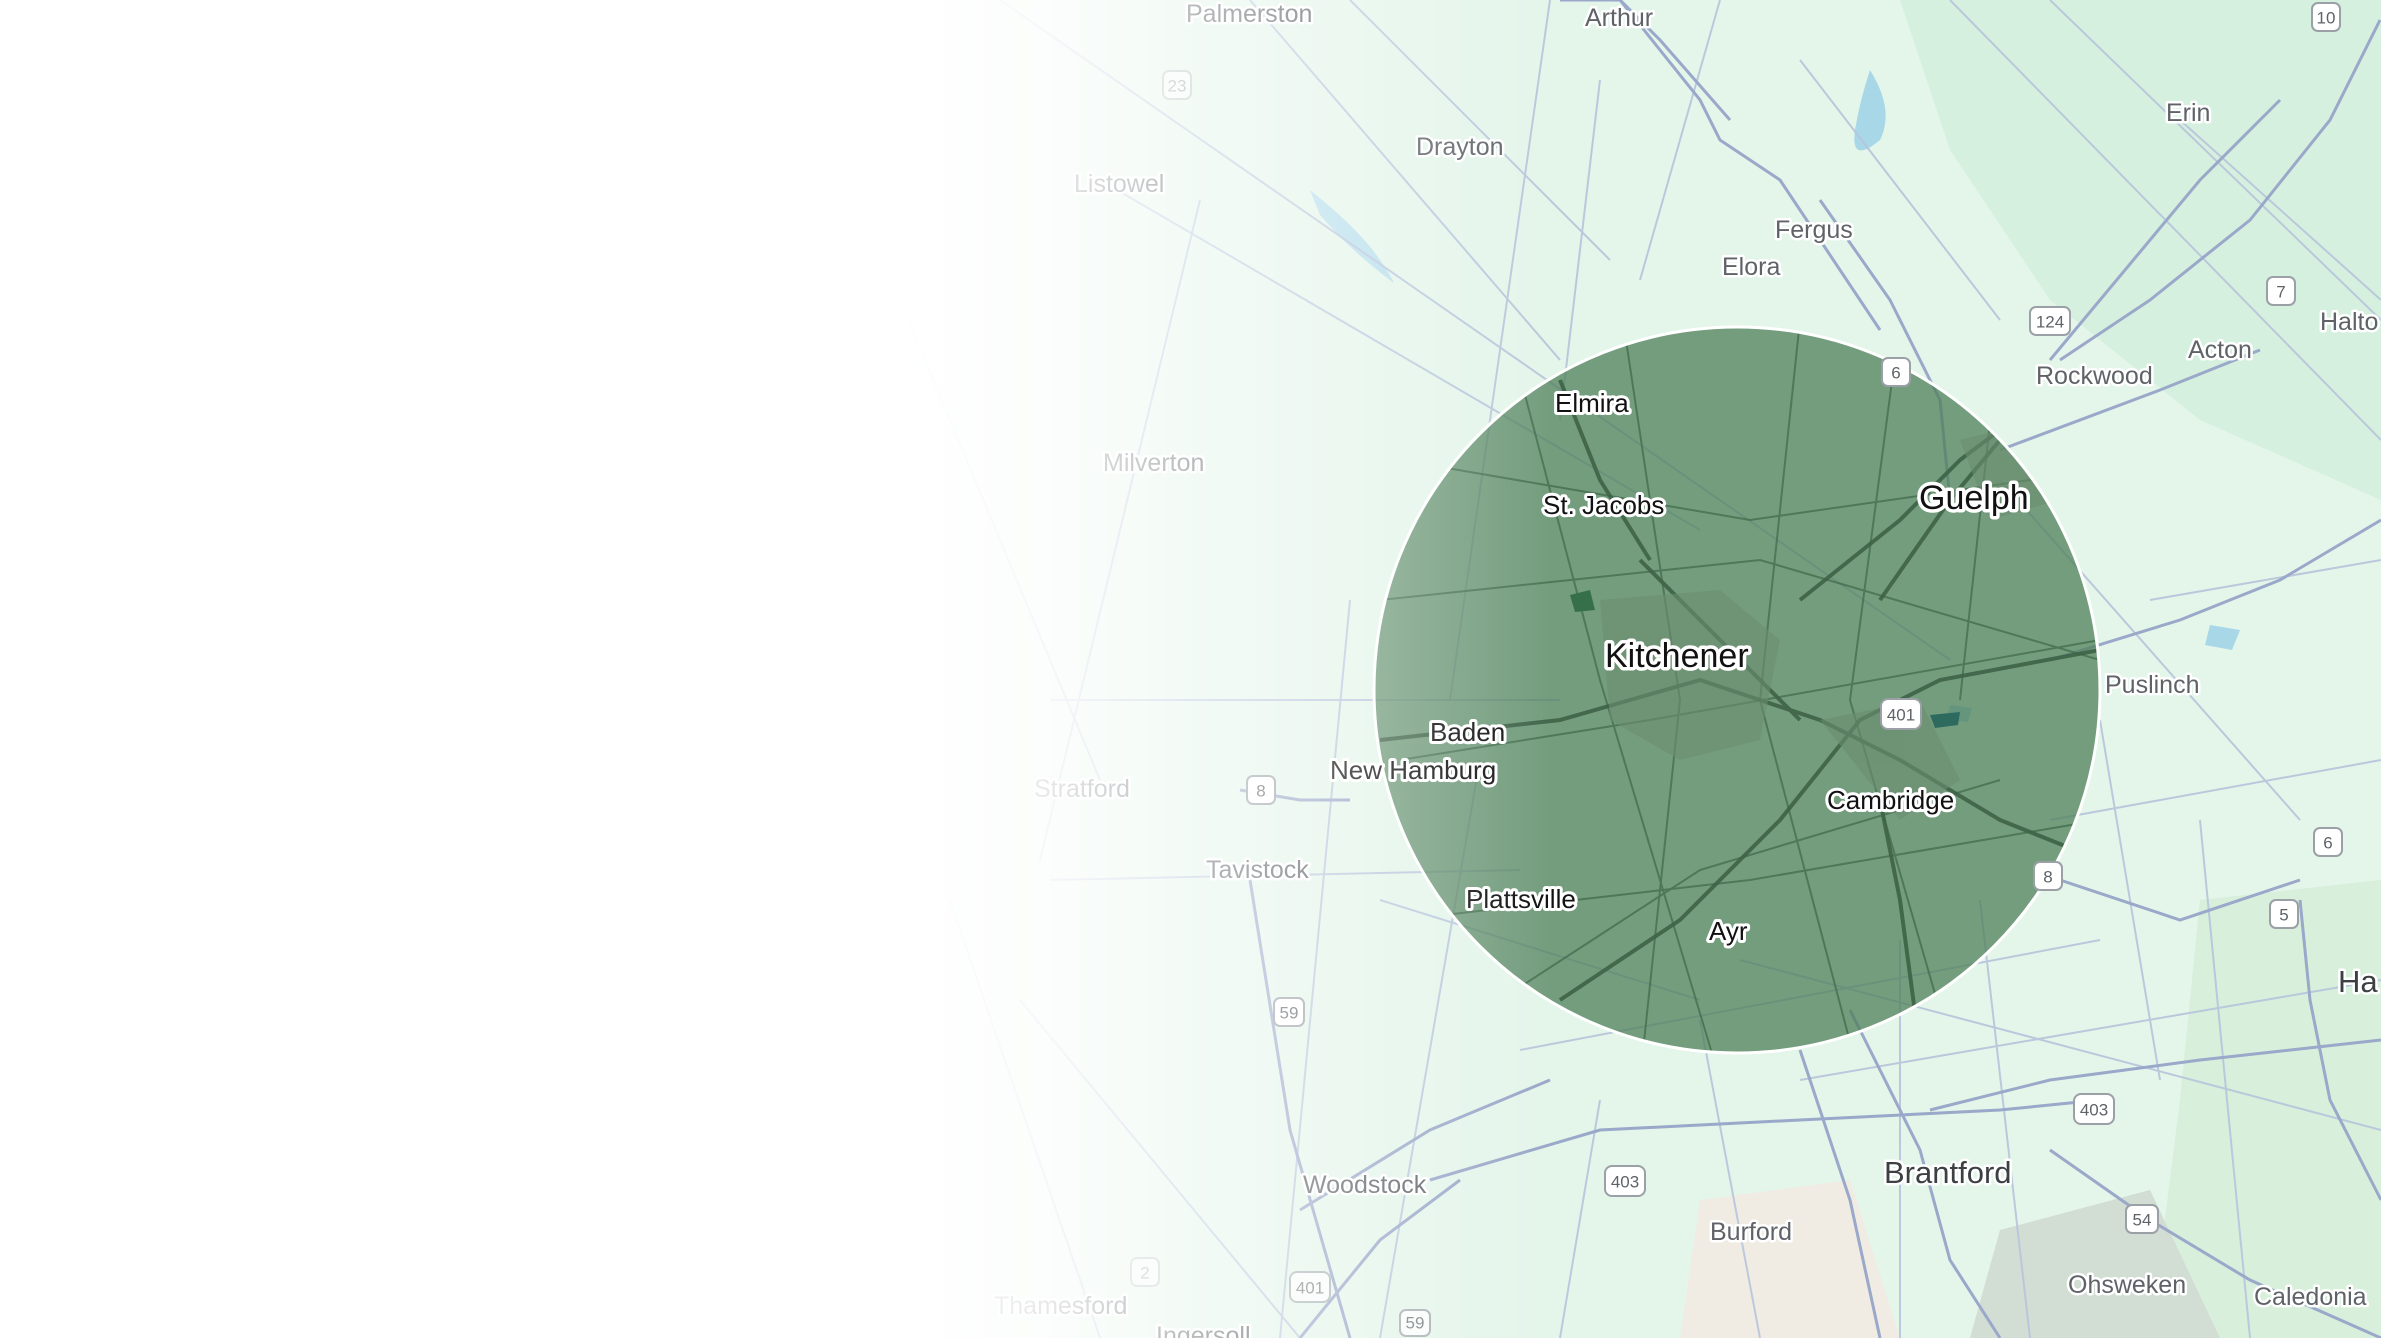 Image resolution: width=2381 pixels, height=1338 pixels. What do you see at coordinates (1619, 18) in the screenshot?
I see `place-label-arthur: Arthur` at bounding box center [1619, 18].